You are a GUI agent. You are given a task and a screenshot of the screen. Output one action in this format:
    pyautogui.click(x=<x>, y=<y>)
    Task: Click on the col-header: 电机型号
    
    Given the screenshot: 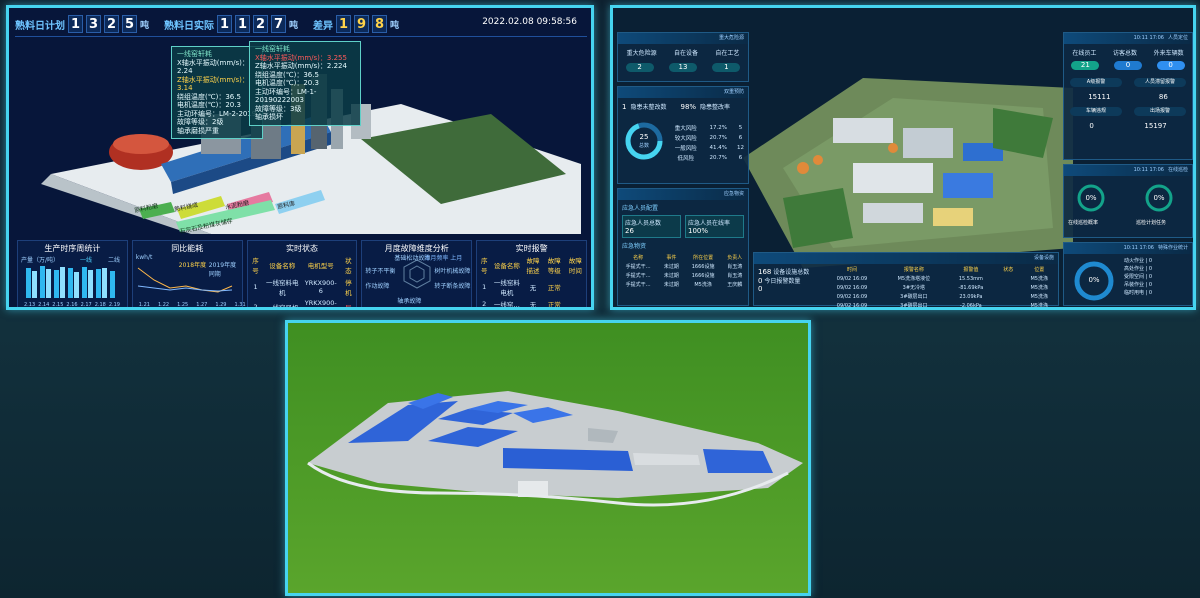 What is the action you would take?
    pyautogui.click(x=320, y=266)
    